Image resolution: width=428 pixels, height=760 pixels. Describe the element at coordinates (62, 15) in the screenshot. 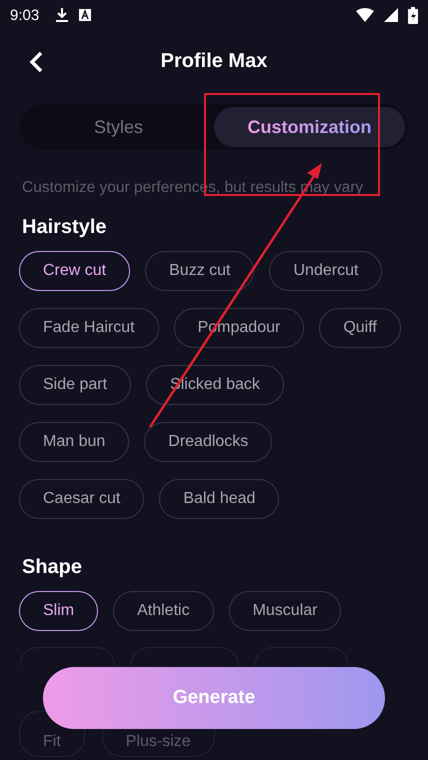

I see `download-icon` at that location.